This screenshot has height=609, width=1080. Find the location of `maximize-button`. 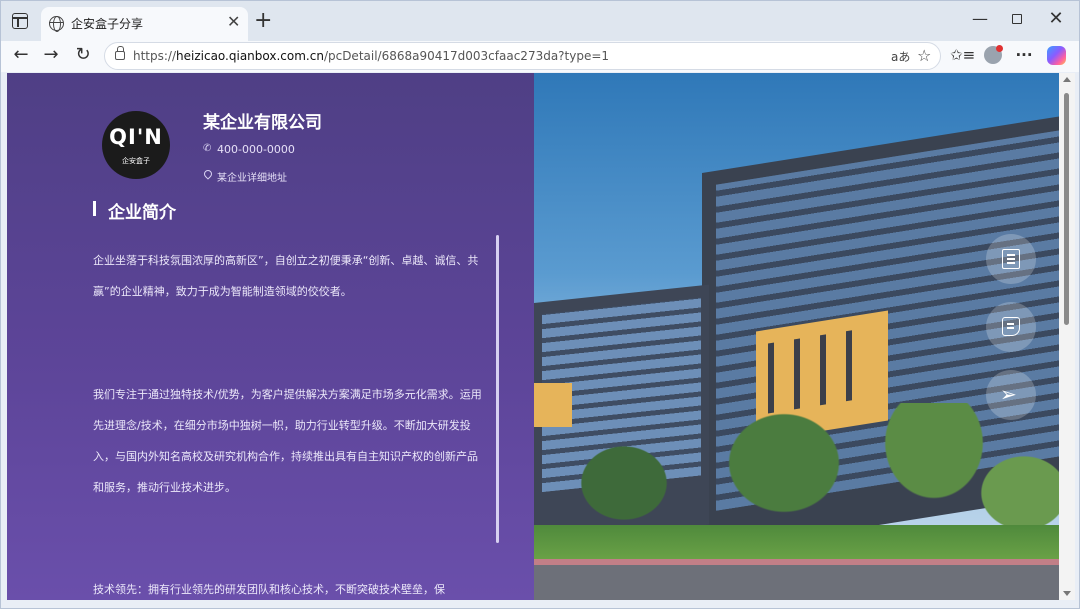

maximize-button is located at coordinates (1017, 19).